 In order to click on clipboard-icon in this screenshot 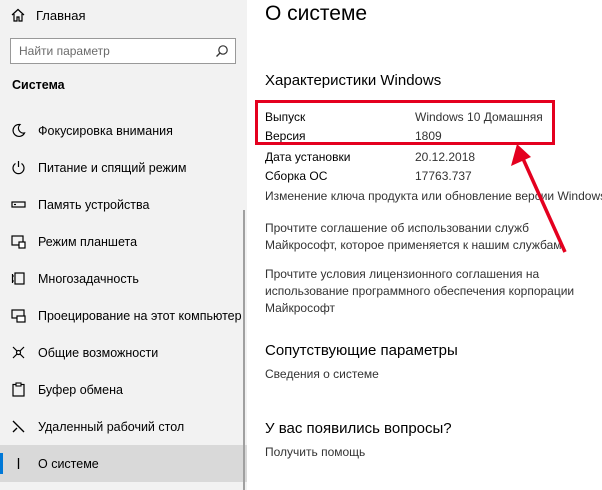, I will do `click(18, 389)`.